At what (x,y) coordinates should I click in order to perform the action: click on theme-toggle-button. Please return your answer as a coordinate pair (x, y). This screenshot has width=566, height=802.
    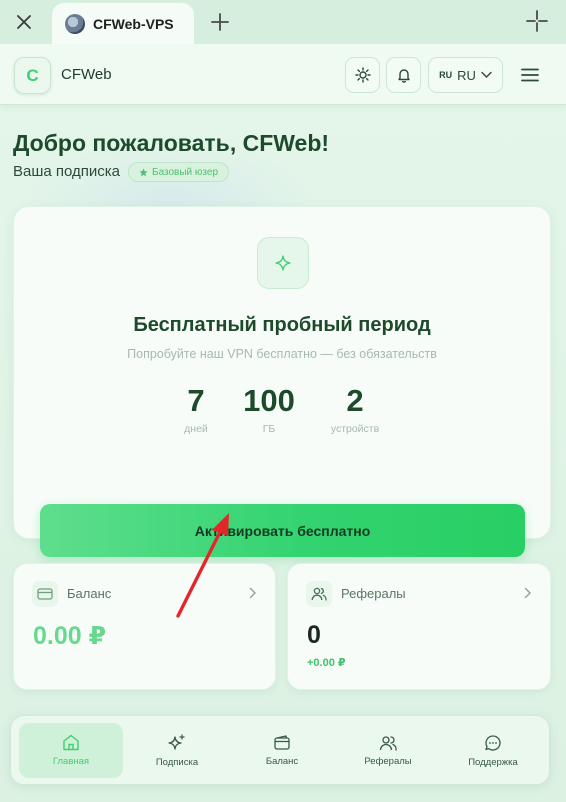
    Looking at the image, I should click on (362, 75).